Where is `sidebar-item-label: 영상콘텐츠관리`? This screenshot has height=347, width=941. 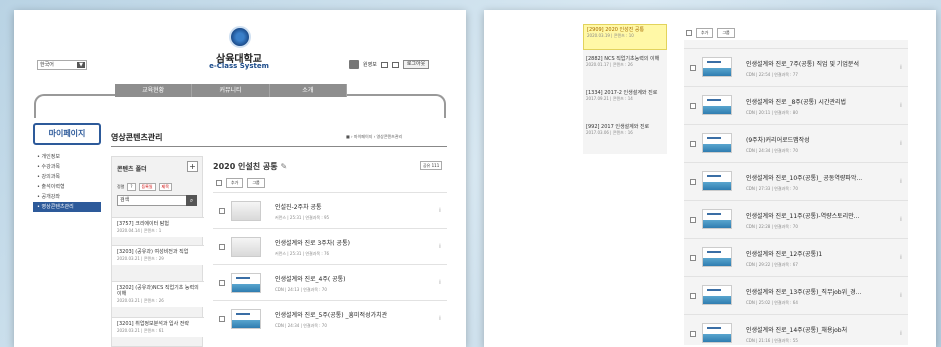
sidebar-item-label: 영상콘텐츠관리 is located at coordinates (57, 207).